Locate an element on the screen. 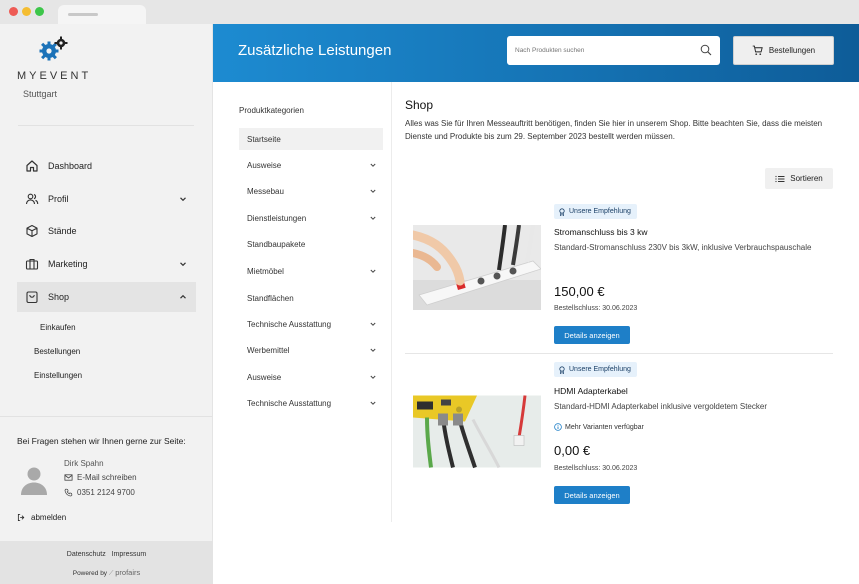  category-dienstleistungen: Dienstleistungen is located at coordinates (311, 218).